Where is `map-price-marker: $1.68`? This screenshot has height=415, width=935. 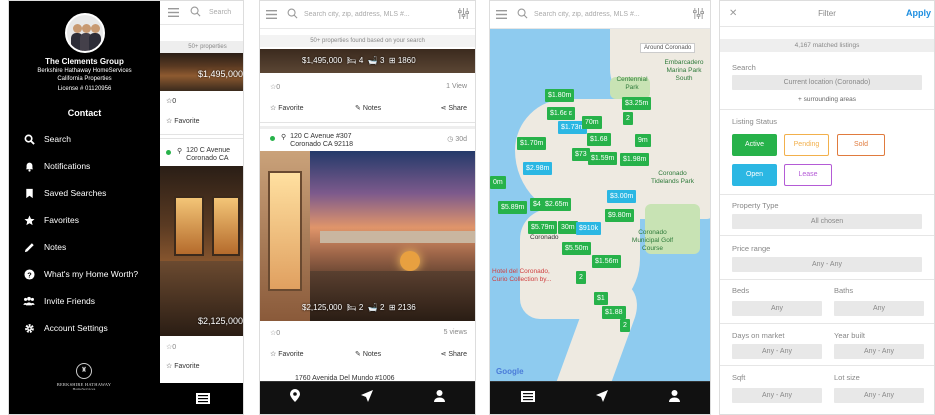 map-price-marker: $1.68 is located at coordinates (599, 139).